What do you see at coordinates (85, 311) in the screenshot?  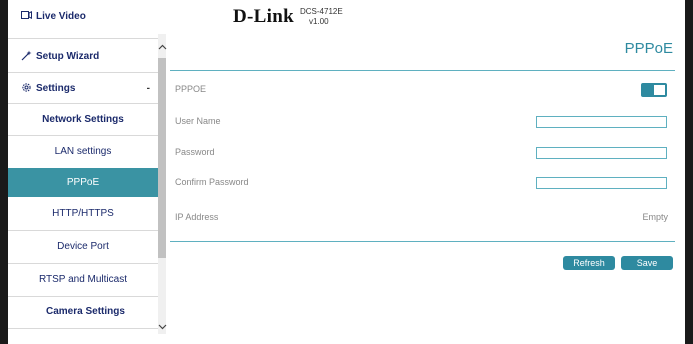 I see `sidebar-item-label: Camera Settings` at bounding box center [85, 311].